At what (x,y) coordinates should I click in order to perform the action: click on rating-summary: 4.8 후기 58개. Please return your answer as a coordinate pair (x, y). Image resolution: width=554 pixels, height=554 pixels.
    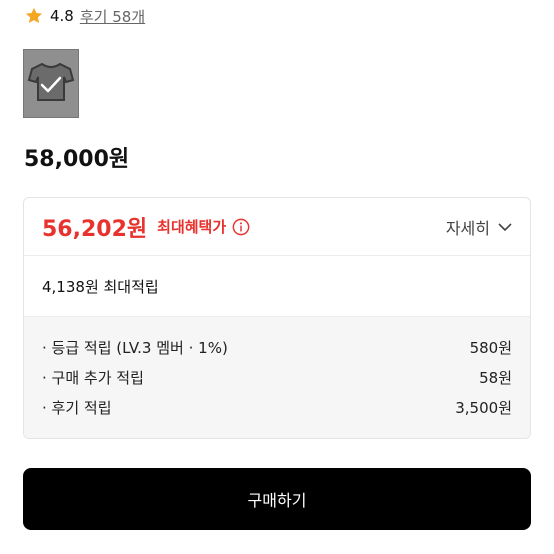
    Looking at the image, I should click on (84, 16).